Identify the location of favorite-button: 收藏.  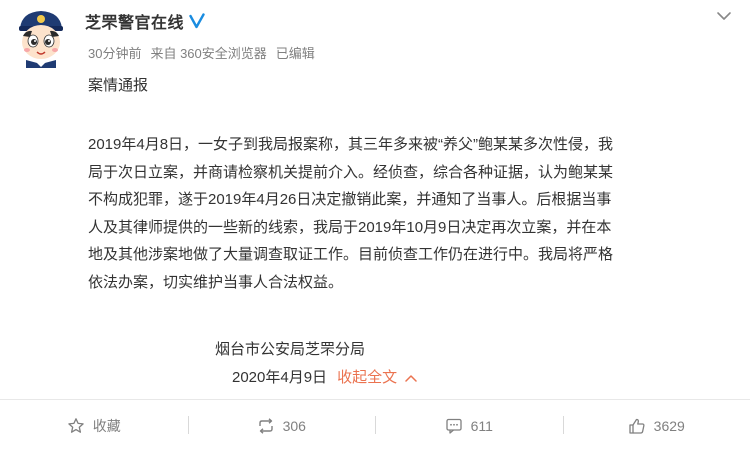
(94, 425).